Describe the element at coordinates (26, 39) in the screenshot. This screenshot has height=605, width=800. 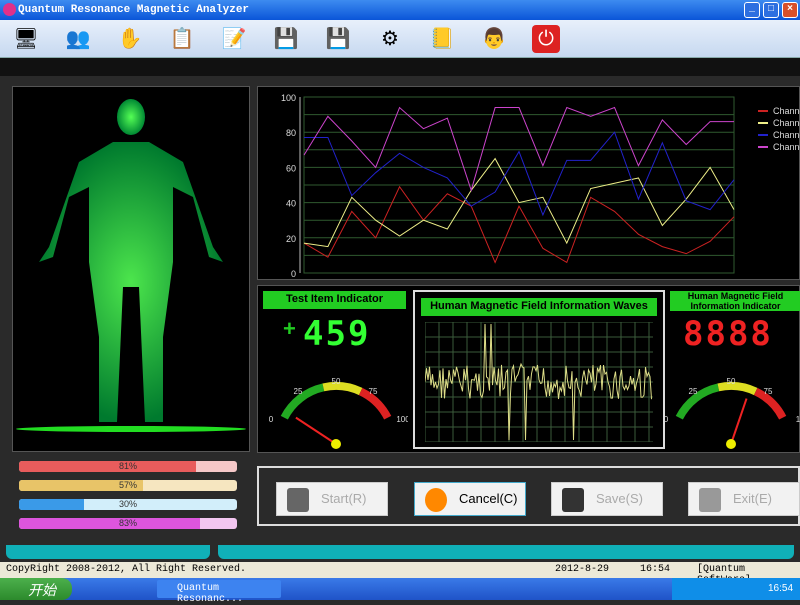
I see `computer-user-icon: 🖥` at that location.